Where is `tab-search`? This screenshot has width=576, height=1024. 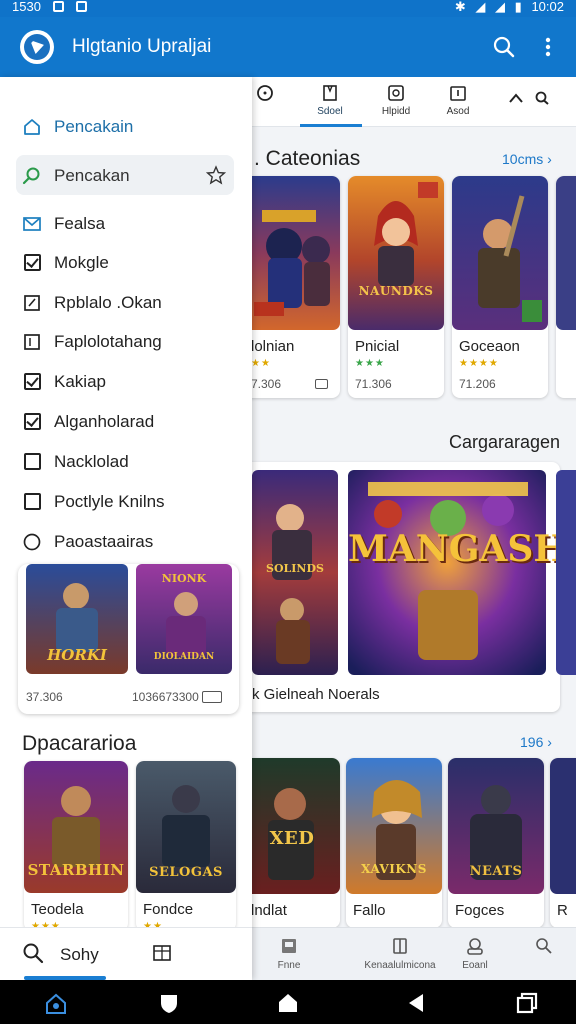
tab-search is located at coordinates (531, 98).